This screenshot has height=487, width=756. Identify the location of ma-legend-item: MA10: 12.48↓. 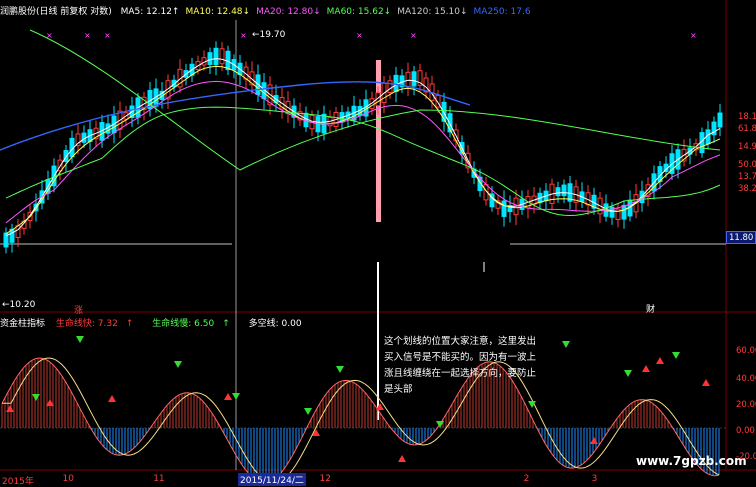
(218, 12).